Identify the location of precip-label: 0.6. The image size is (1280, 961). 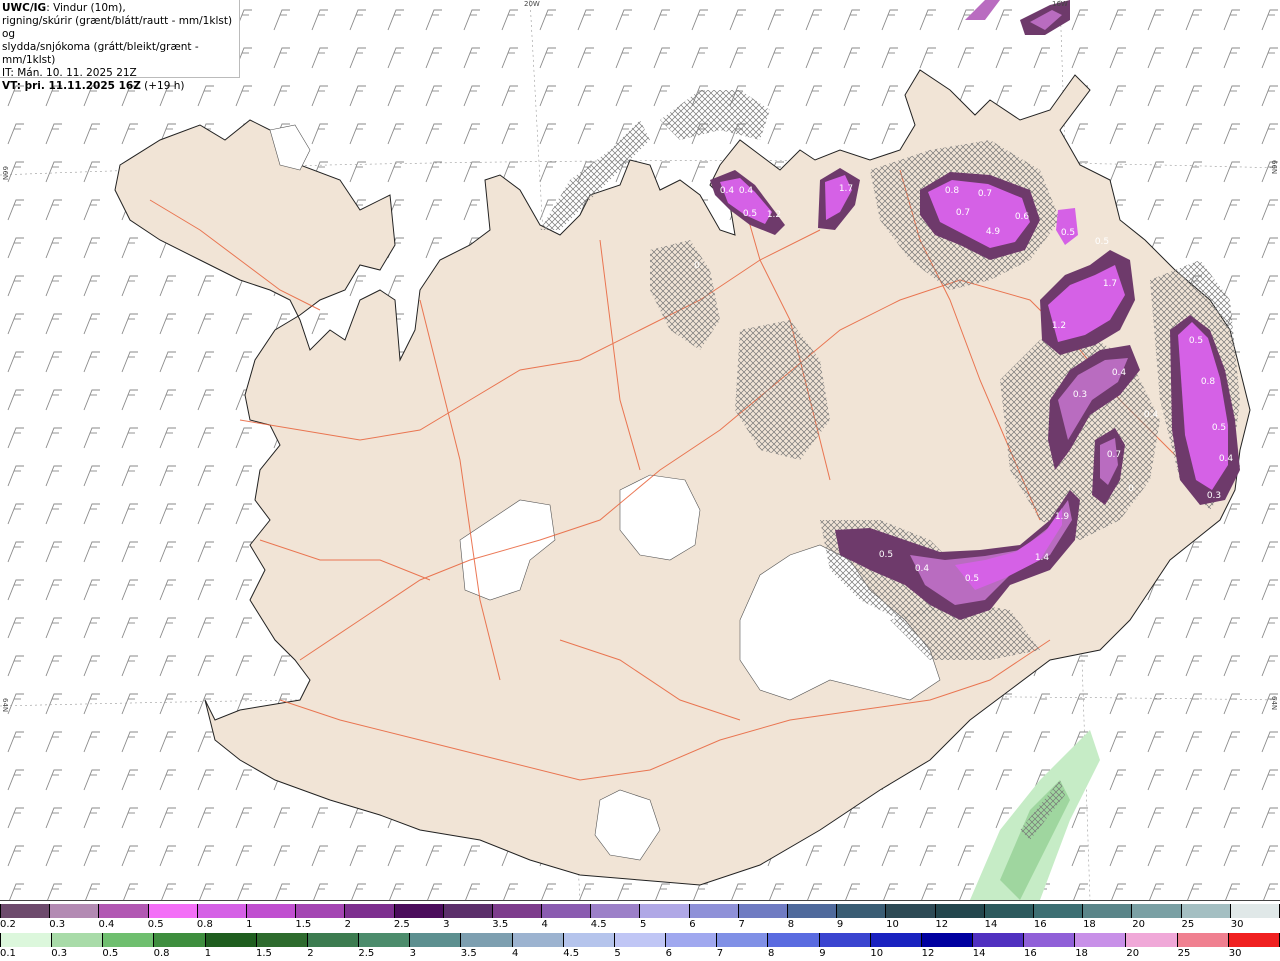
(1022, 217).